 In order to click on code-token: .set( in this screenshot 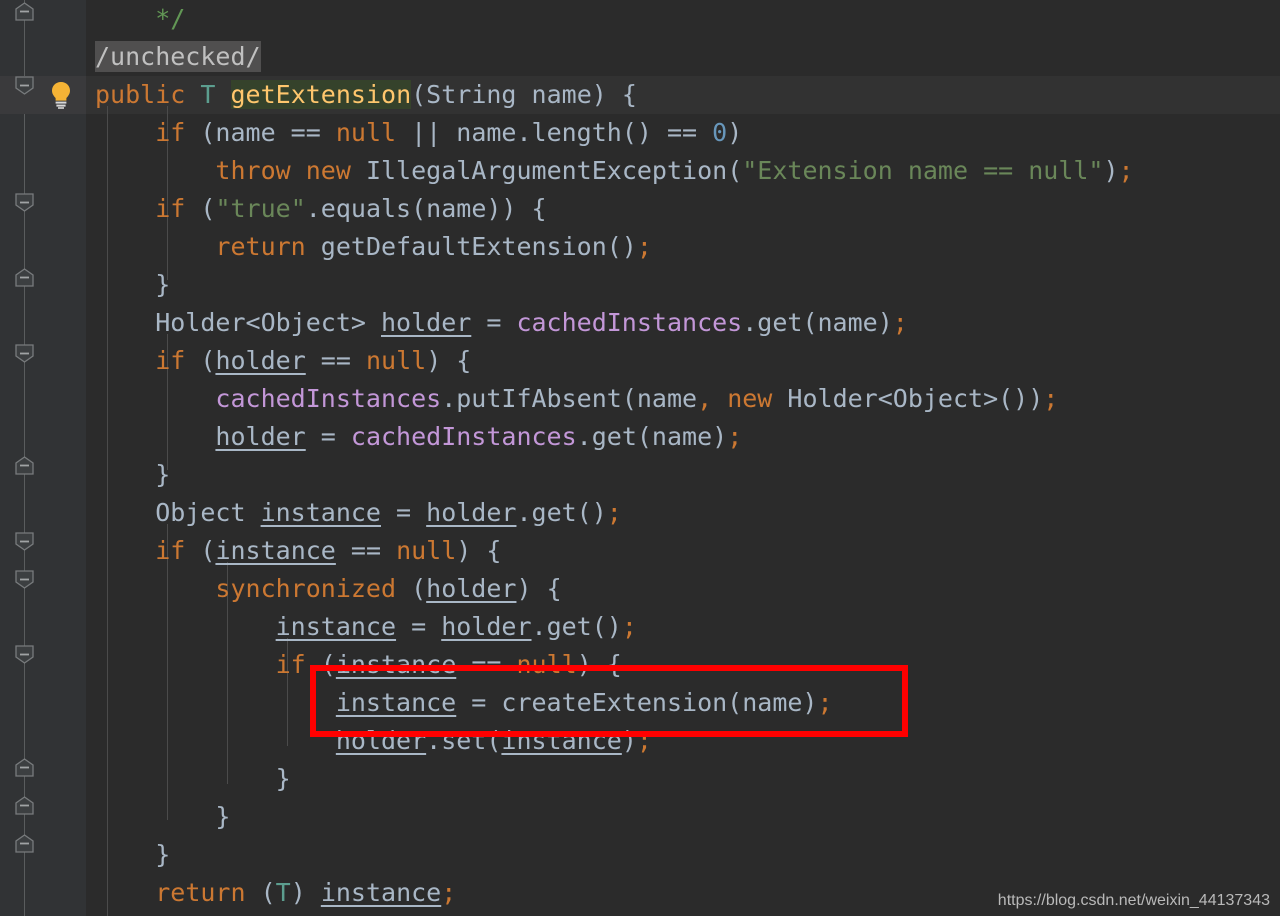, I will do `click(464, 740)`.